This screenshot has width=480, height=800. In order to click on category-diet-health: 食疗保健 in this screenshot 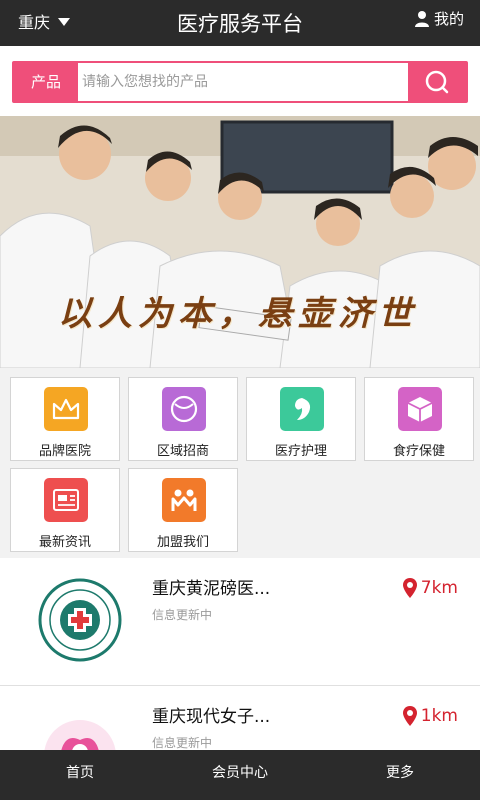, I will do `click(419, 419)`.